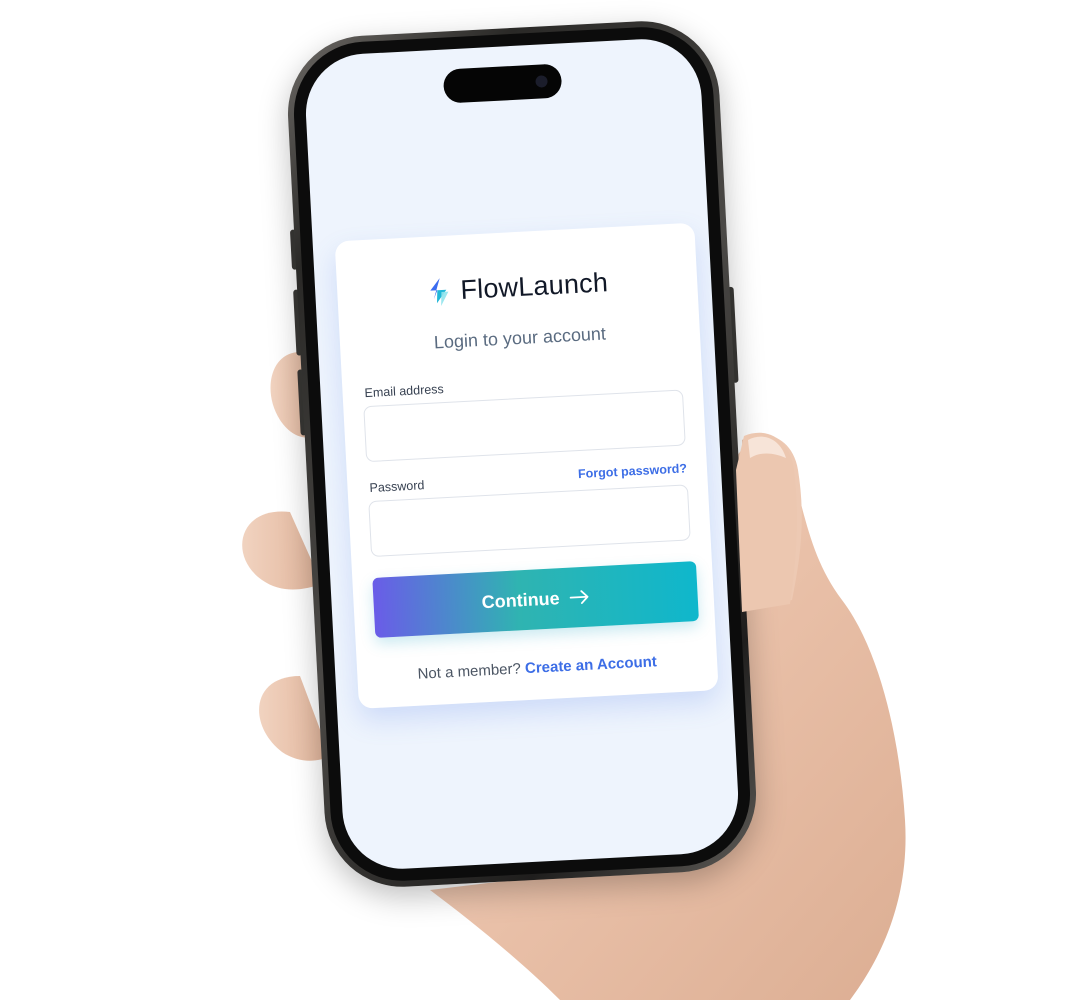  What do you see at coordinates (397, 487) in the screenshot?
I see `password-label: Password` at bounding box center [397, 487].